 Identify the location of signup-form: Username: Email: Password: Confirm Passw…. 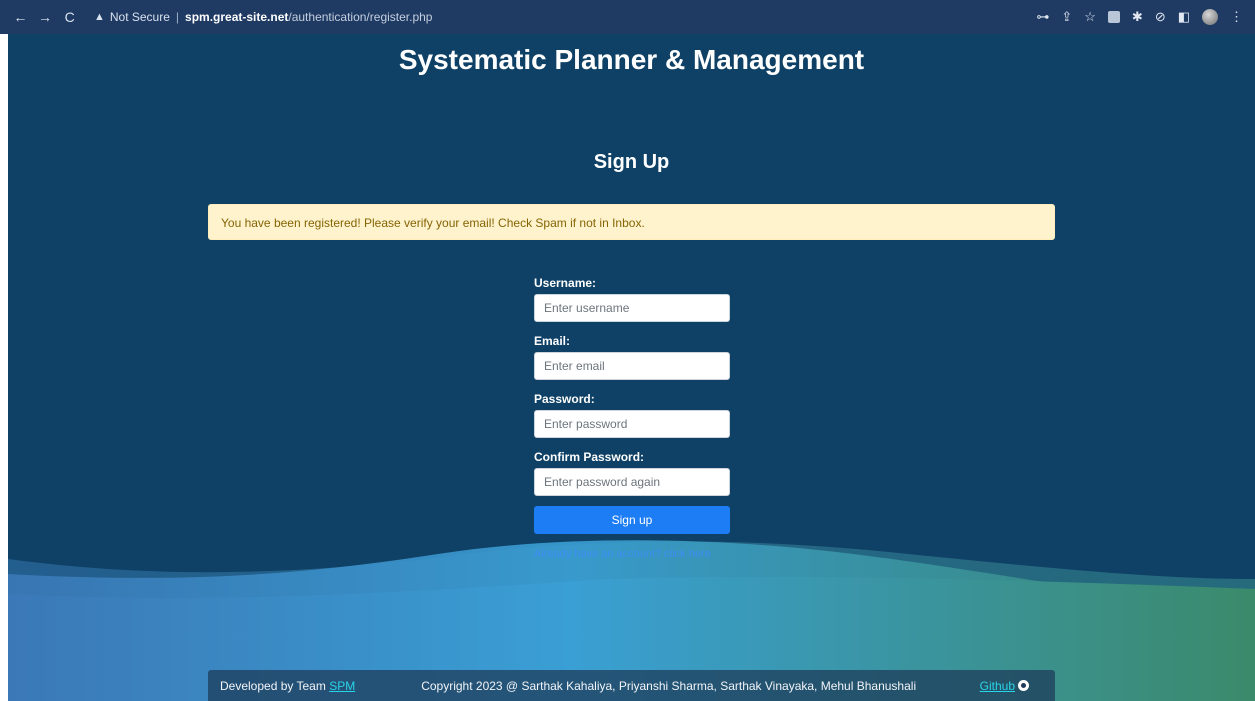
(632, 417).